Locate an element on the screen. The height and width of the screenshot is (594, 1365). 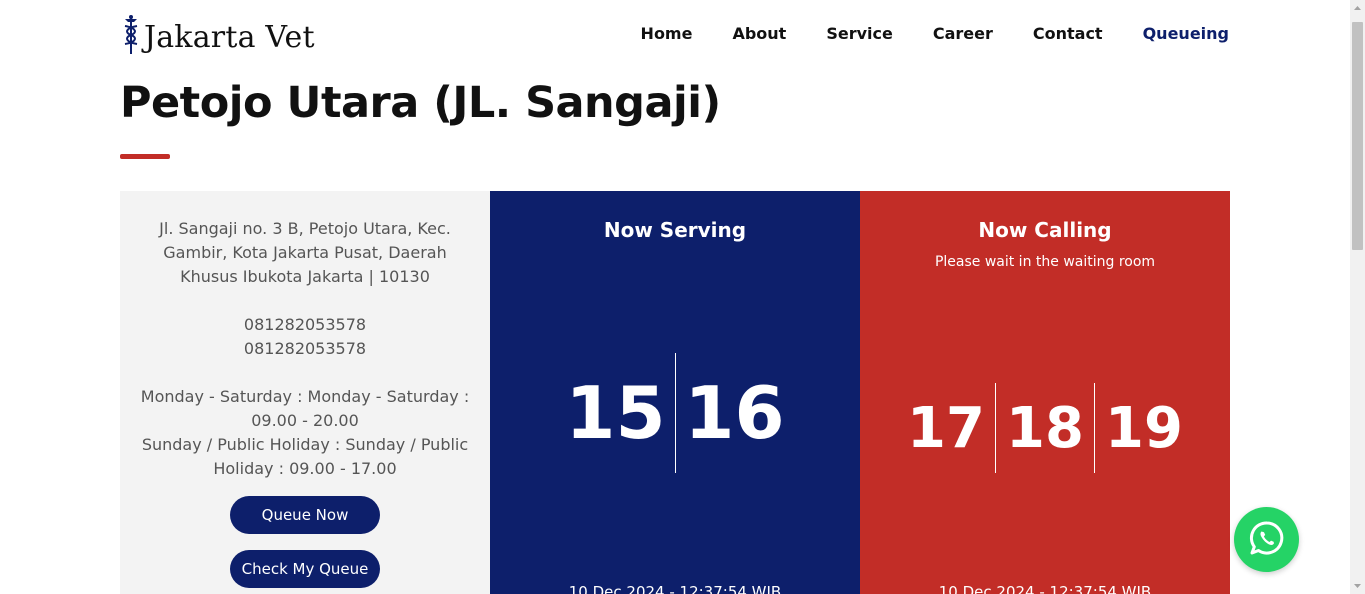
phone-number-2: 081282053578 is located at coordinates (305, 348).